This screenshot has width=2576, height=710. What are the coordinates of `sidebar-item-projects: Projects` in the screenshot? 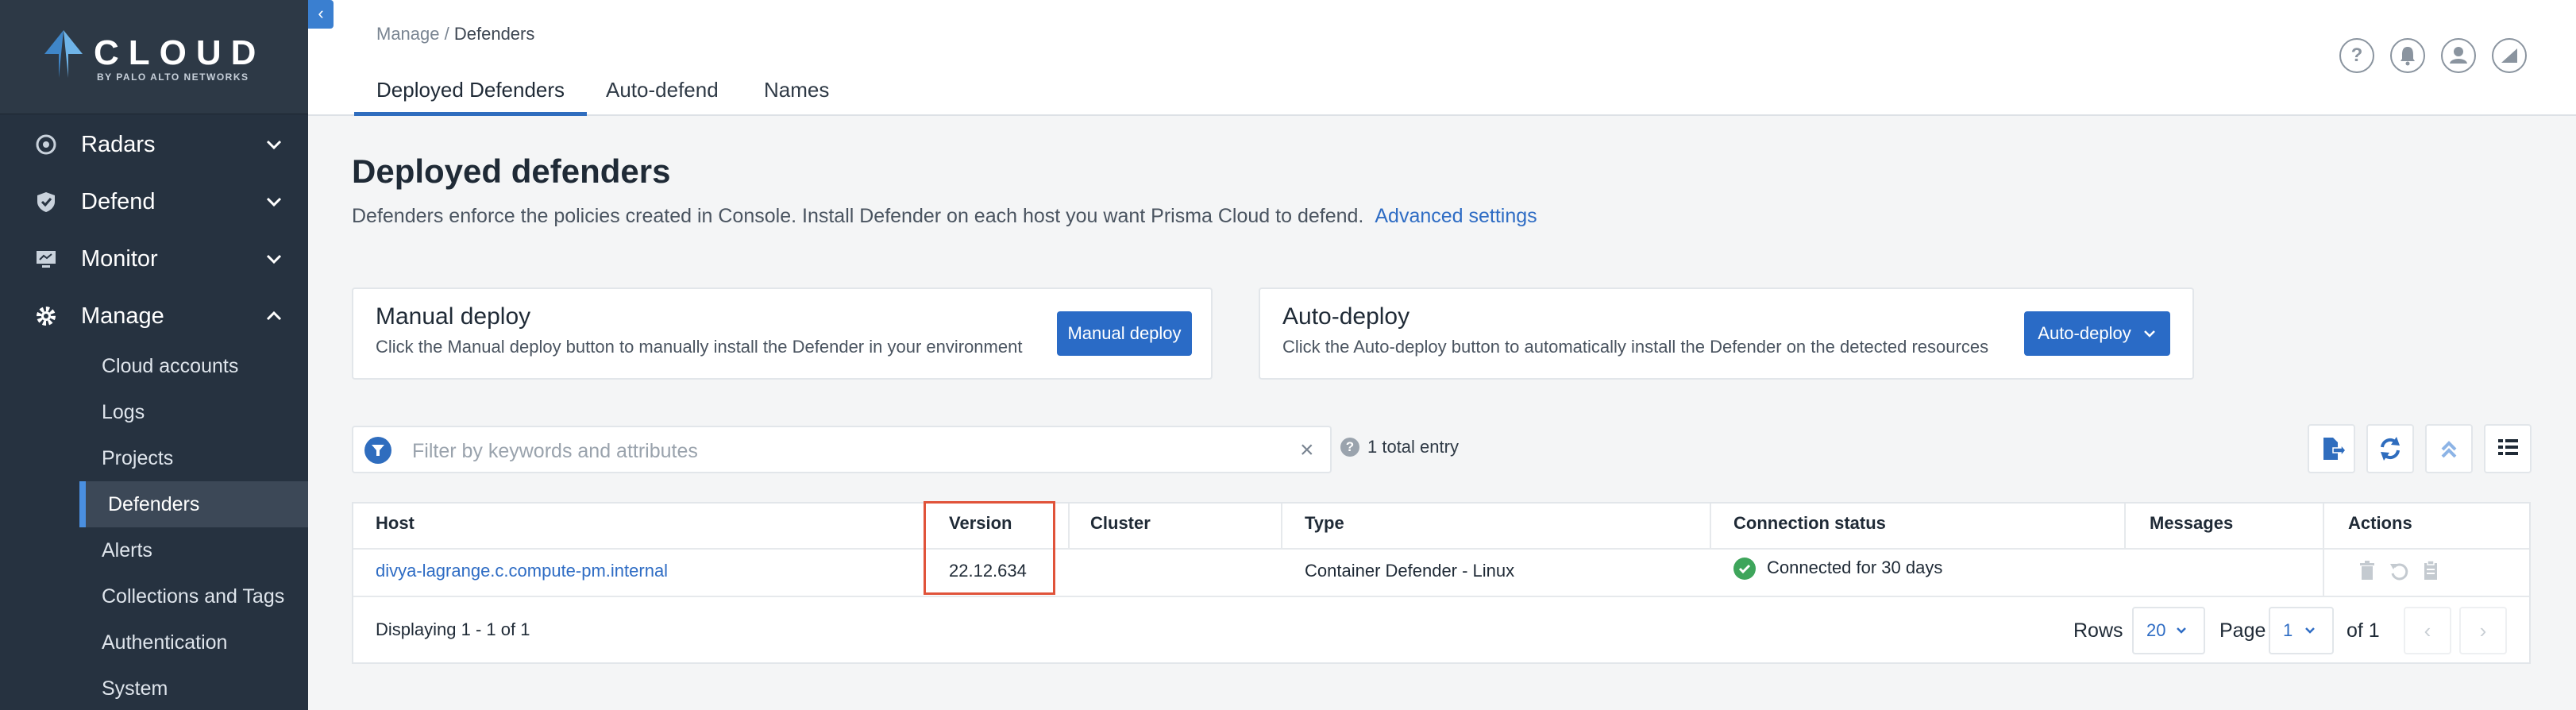 It's located at (193, 458).